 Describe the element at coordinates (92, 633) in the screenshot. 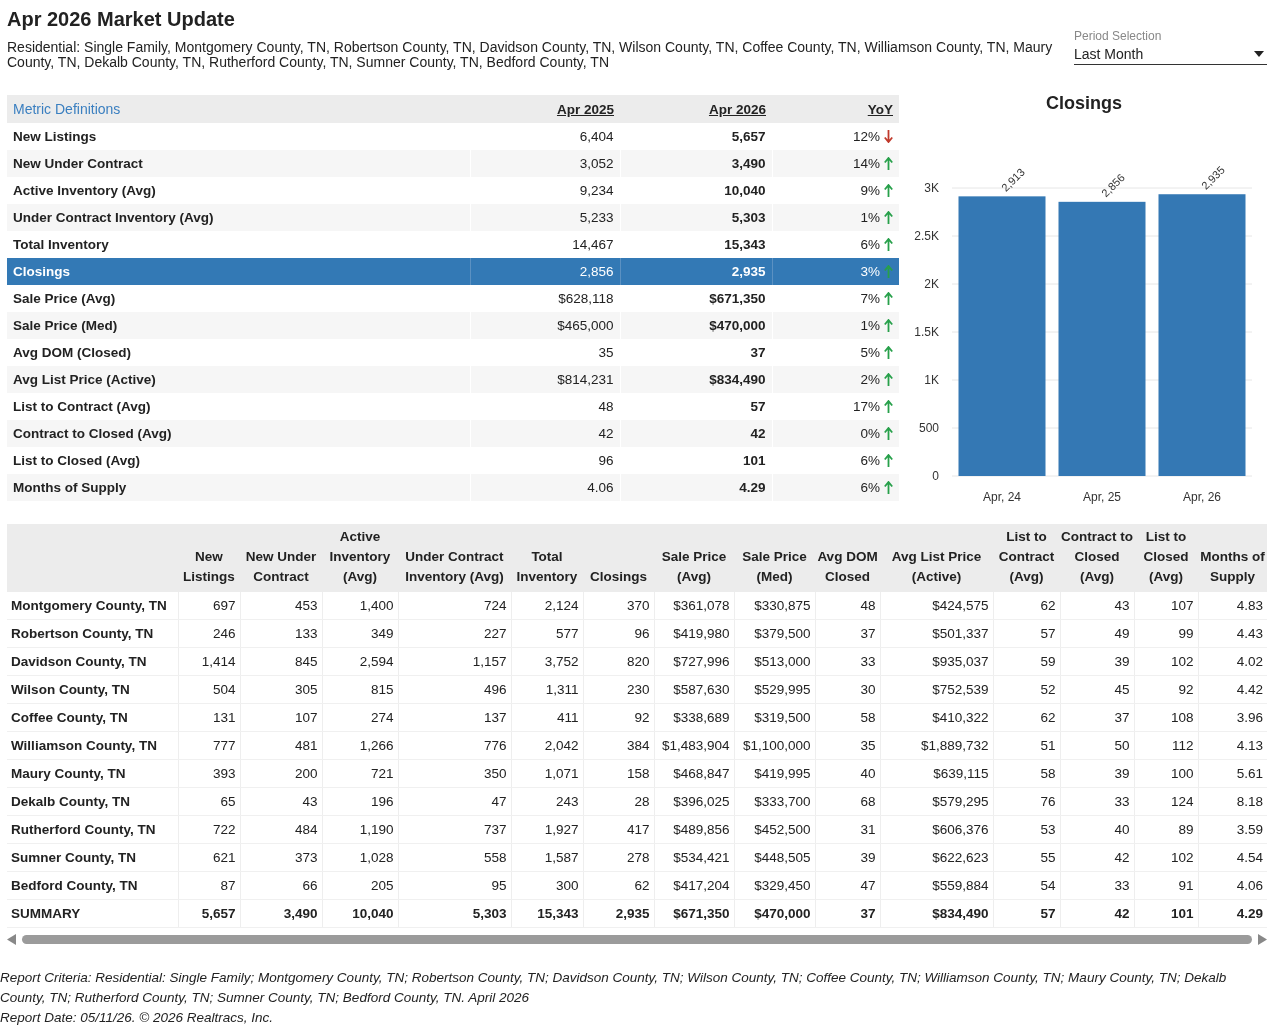

I see `county-name: Robertson County, TN` at that location.